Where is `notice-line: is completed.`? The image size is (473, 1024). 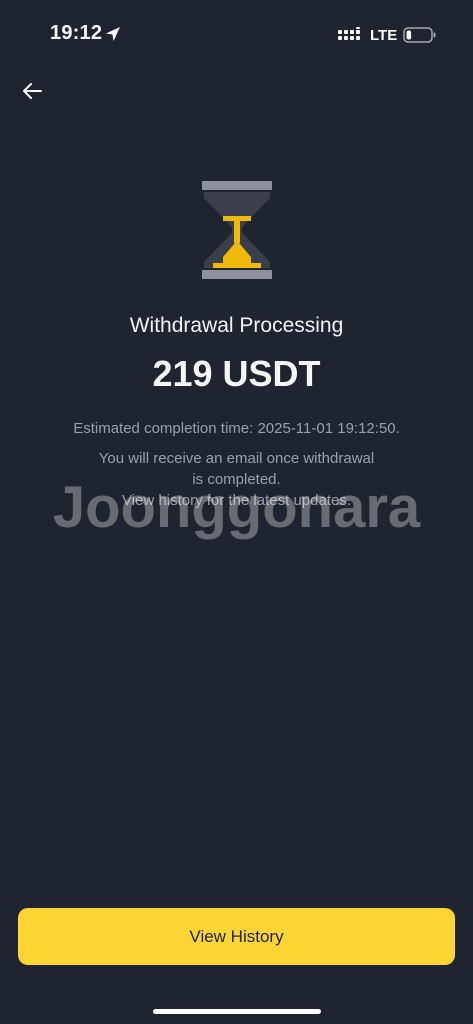 notice-line: is completed. is located at coordinates (236, 479).